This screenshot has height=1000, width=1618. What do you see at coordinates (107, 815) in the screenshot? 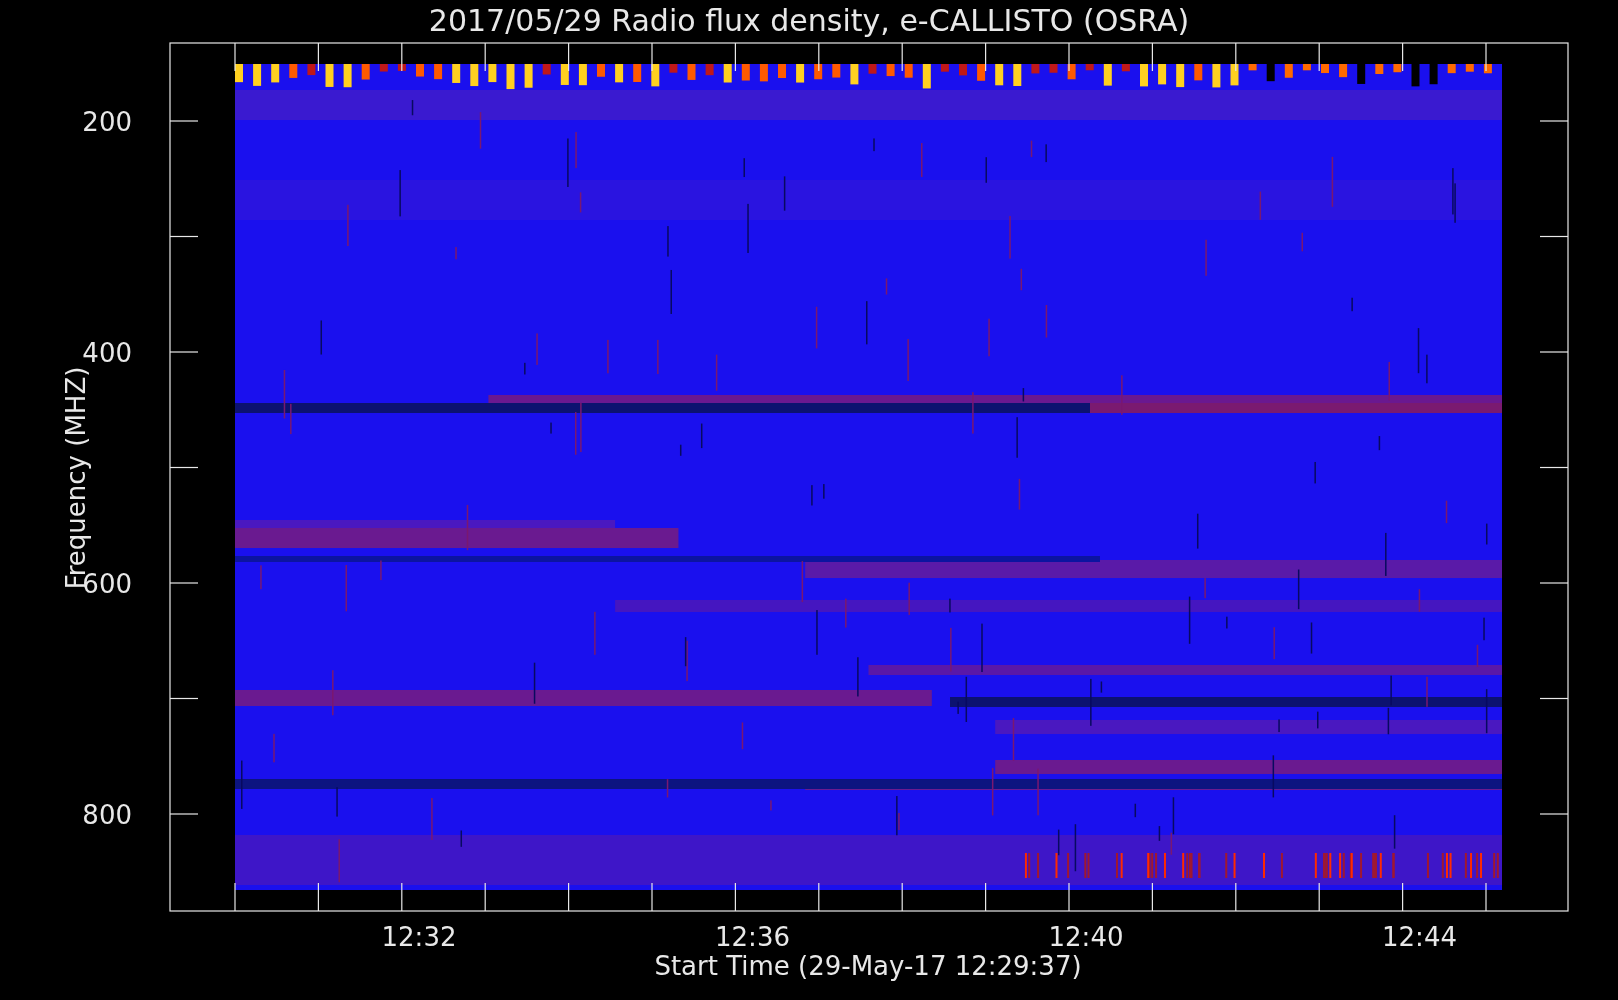
I see `y-tick-label: 800` at bounding box center [107, 815].